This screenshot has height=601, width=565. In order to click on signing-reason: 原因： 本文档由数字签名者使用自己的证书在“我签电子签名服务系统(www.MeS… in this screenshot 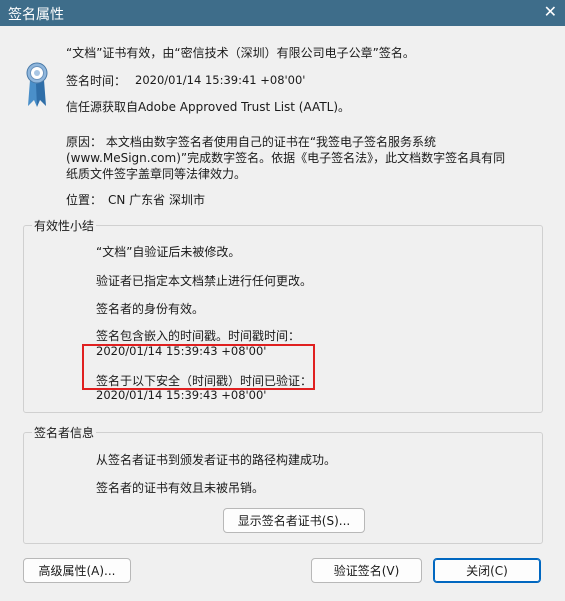, I will do `click(286, 158)`.